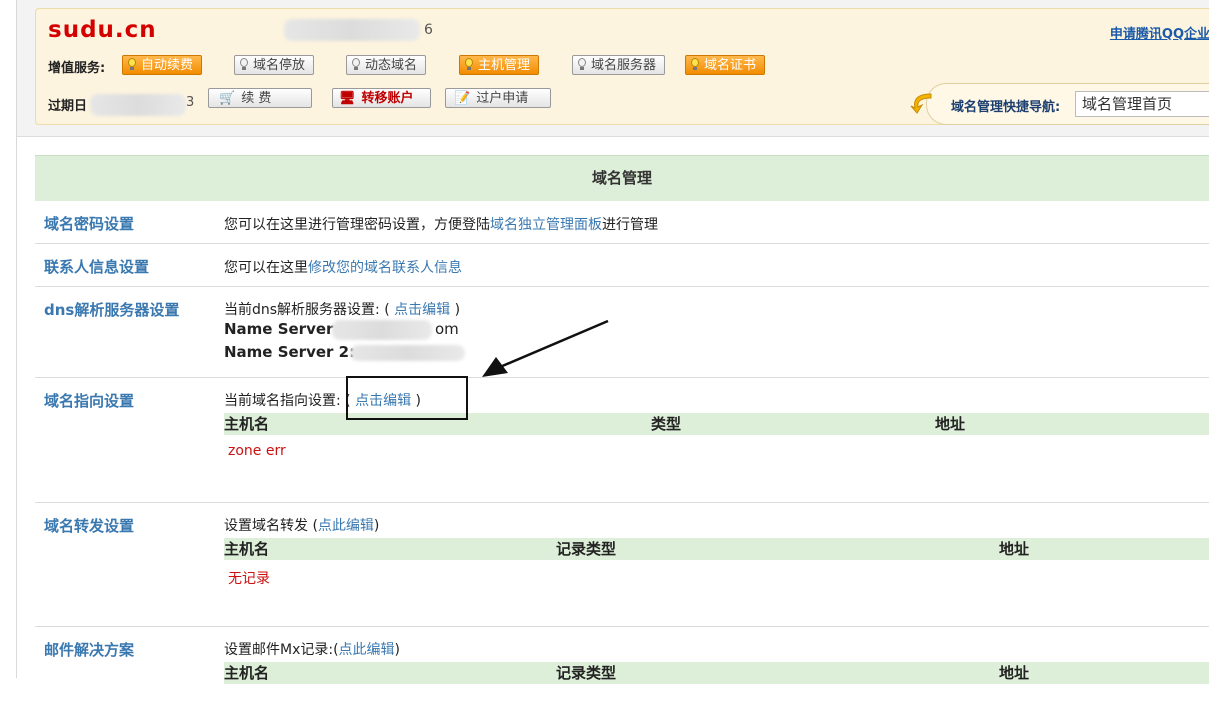 The height and width of the screenshot is (707, 1209). Describe the element at coordinates (227, 98) in the screenshot. I see `cart-icon: 🛒` at that location.